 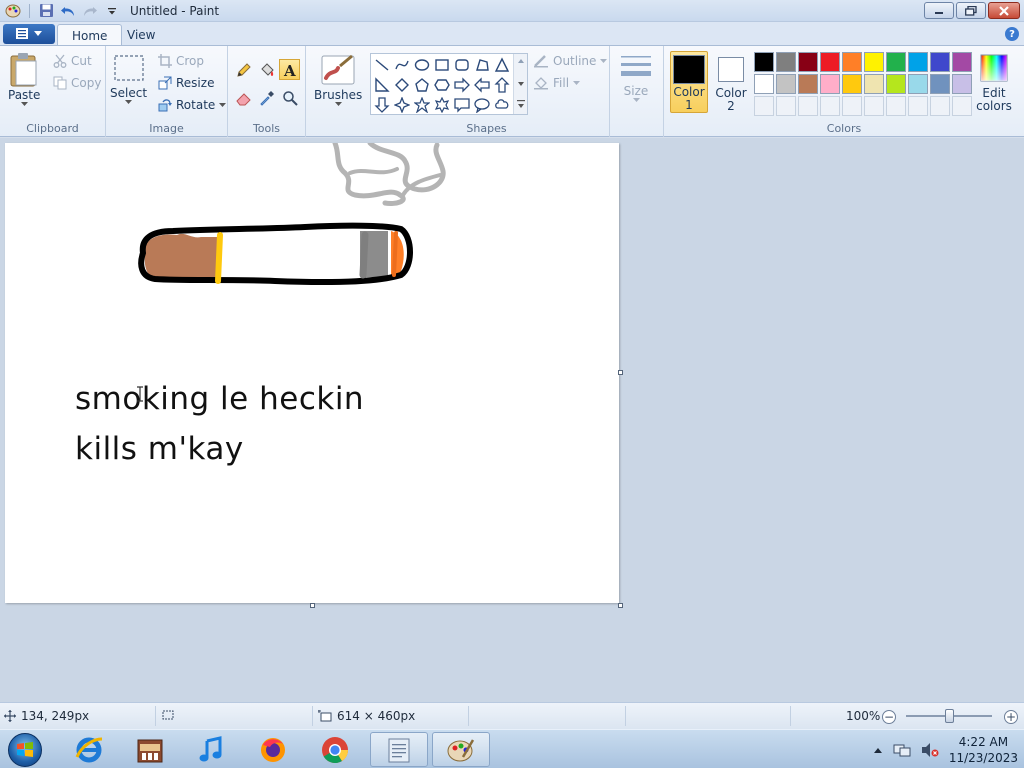 I want to click on internet-explorer-taskbar-icon, so click(x=89, y=749).